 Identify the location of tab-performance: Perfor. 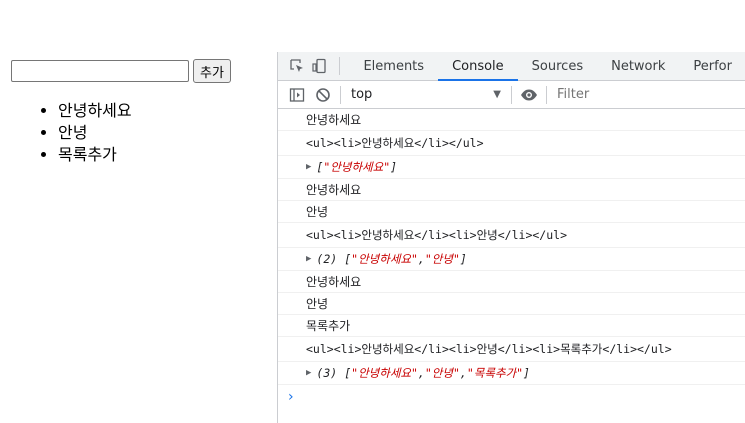
(712, 66).